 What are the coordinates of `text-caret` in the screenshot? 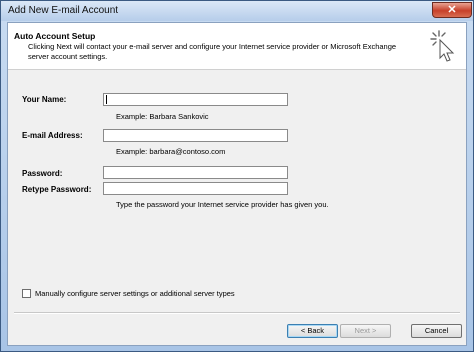 It's located at (106, 99).